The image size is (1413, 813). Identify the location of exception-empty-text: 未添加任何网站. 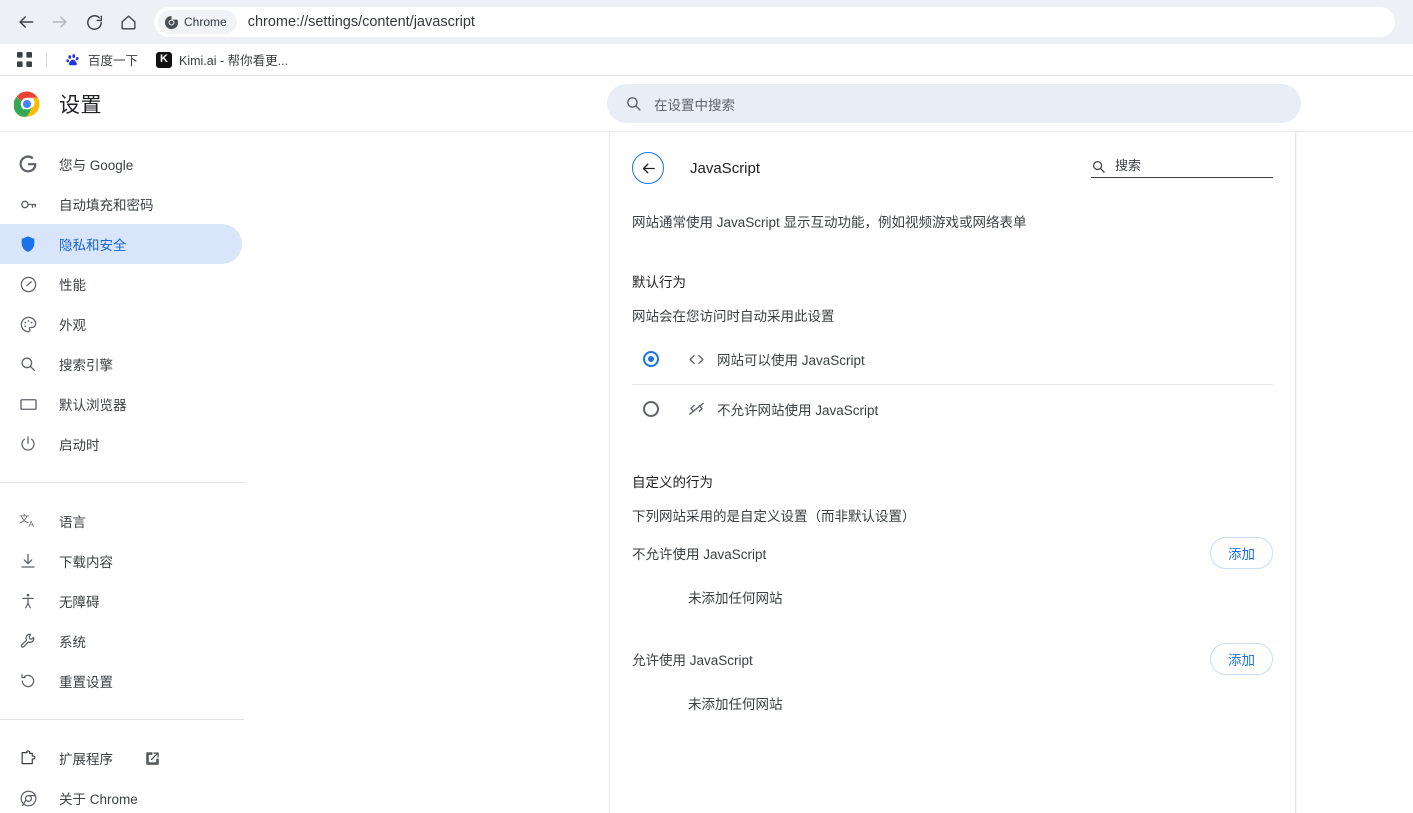
(735, 704).